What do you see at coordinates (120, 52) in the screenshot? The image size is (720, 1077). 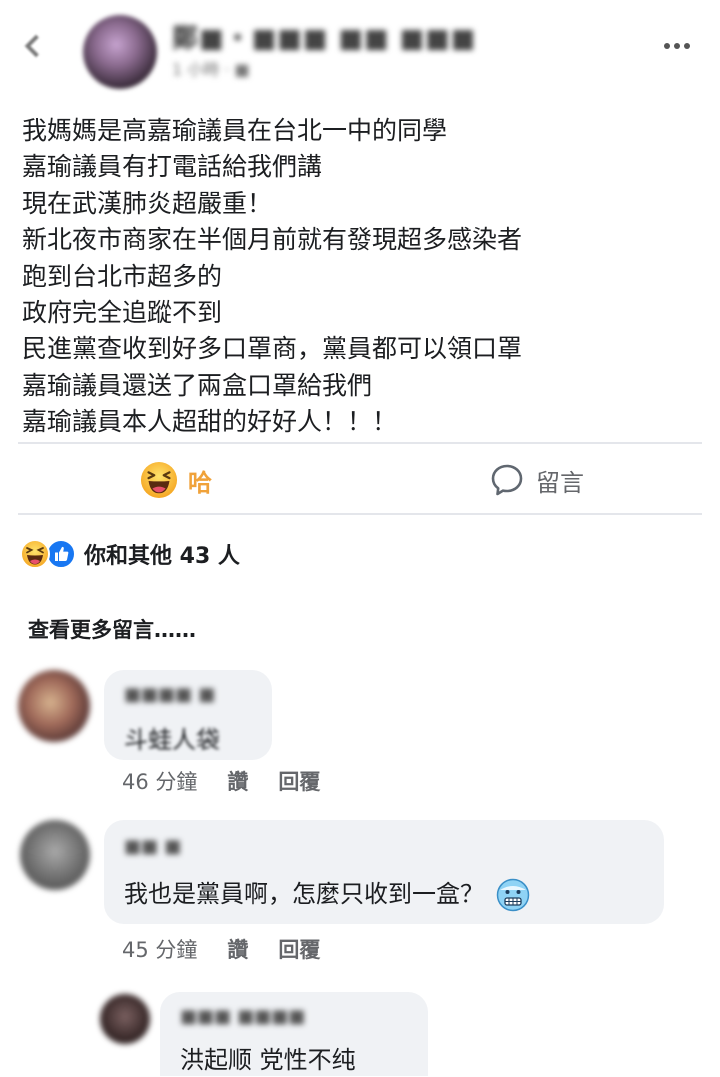 I see `poster-avatar` at bounding box center [120, 52].